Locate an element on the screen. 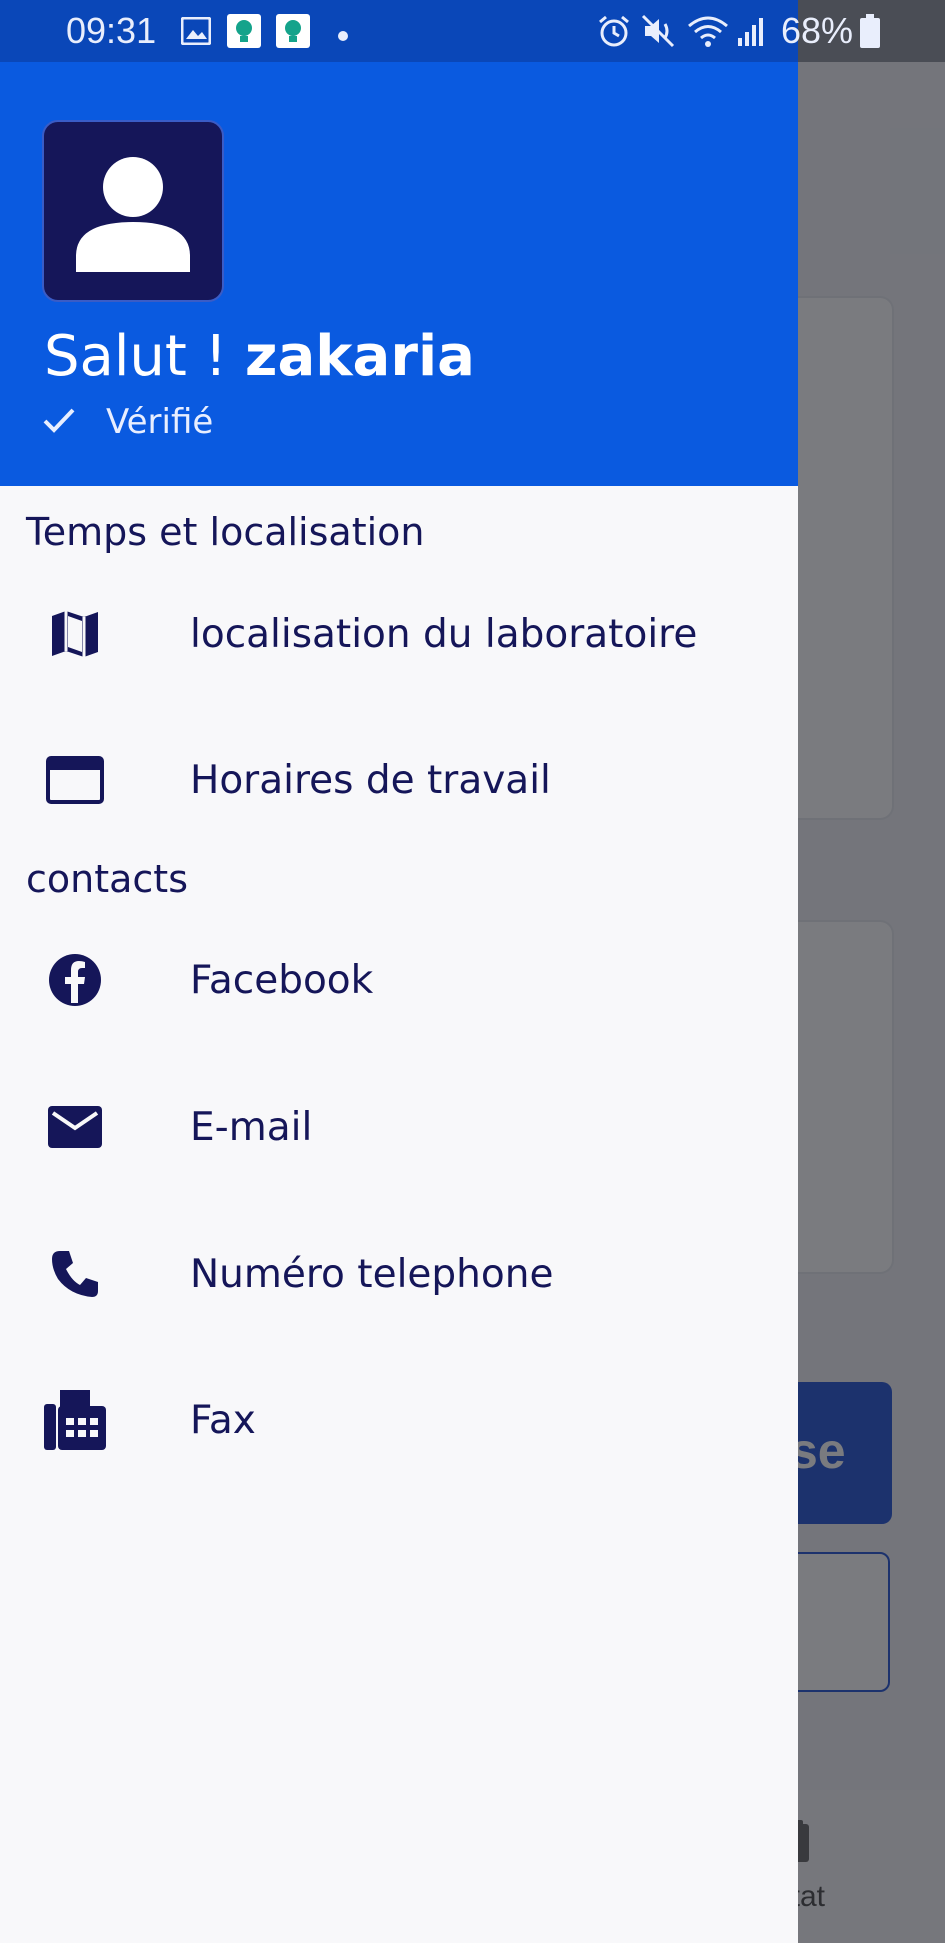 Image resolution: width=945 pixels, height=1943 pixels. check-icon is located at coordinates (59, 422).